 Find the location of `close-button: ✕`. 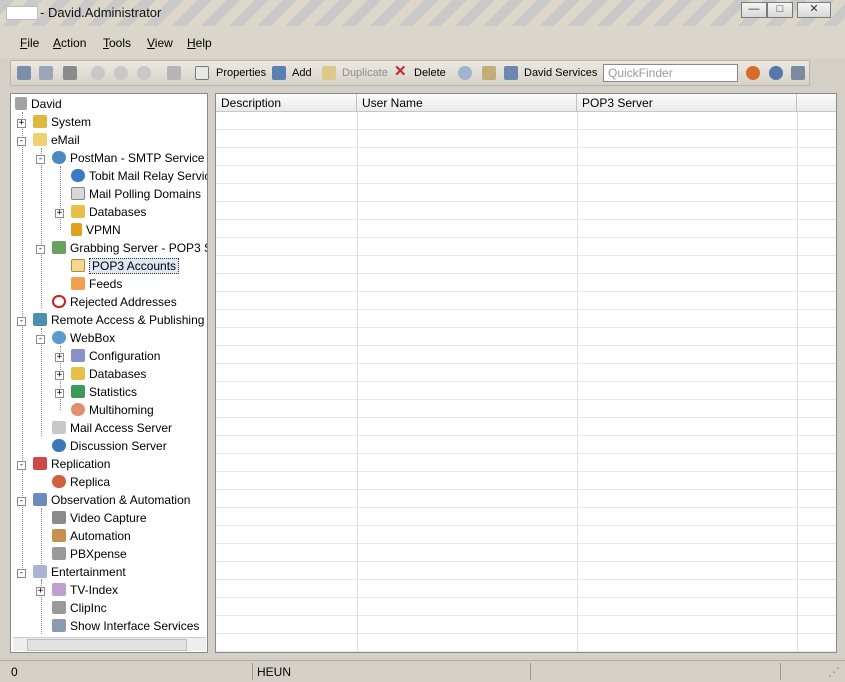

close-button: ✕ is located at coordinates (814, 10).